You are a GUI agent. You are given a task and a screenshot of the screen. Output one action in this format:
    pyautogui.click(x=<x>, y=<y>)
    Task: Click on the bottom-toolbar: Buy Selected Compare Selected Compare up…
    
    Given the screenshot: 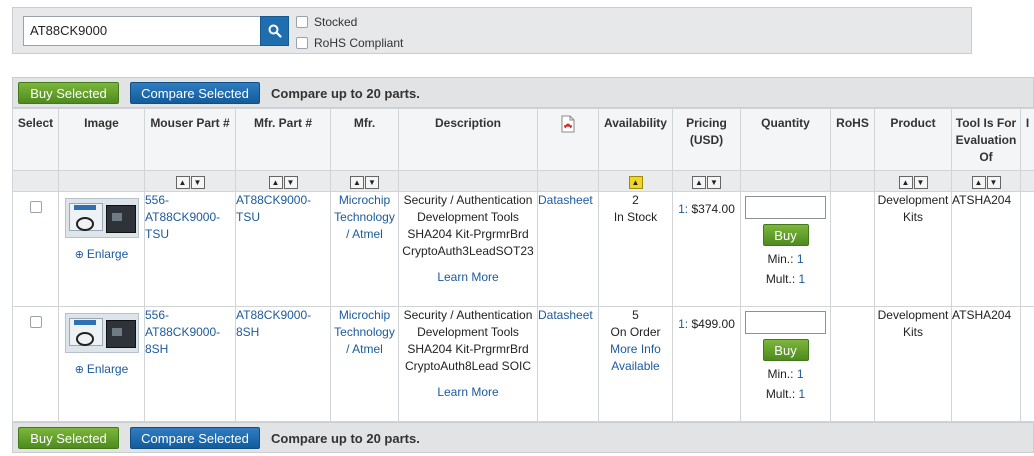 What is the action you would take?
    pyautogui.click(x=523, y=437)
    